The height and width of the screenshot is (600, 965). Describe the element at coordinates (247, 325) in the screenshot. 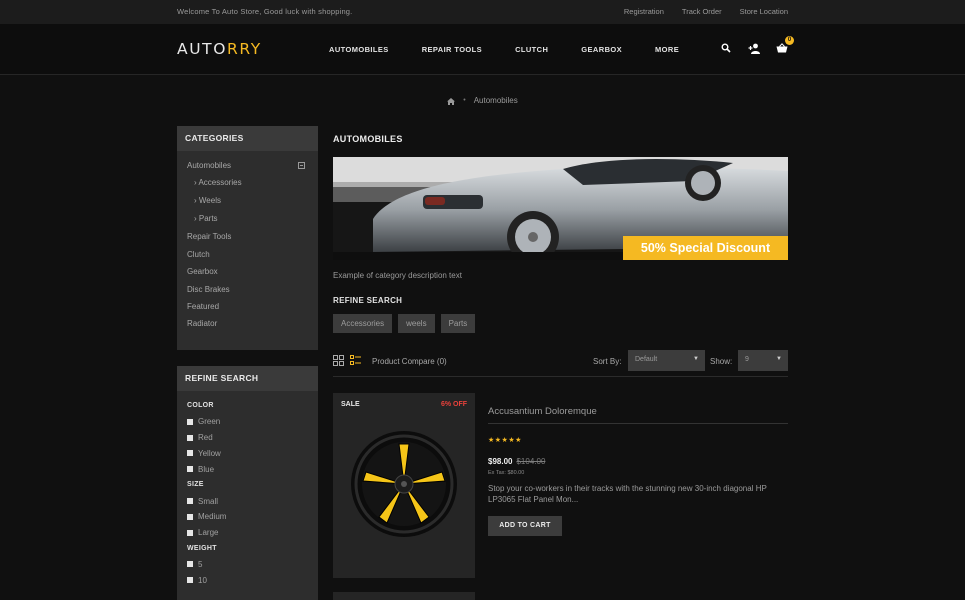

I see `category-radiator: Radiator` at that location.